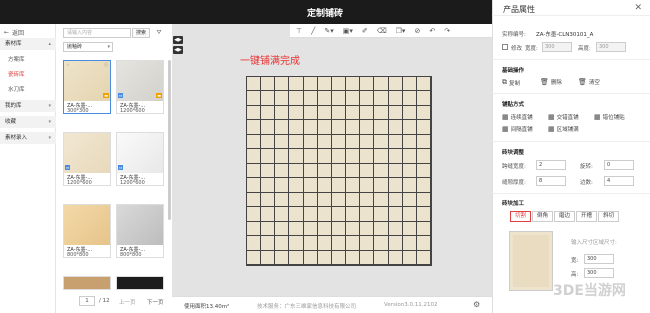 The image size is (650, 313). What do you see at coordinates (169, 140) in the screenshot?
I see `material-scrollbar` at bounding box center [169, 140].